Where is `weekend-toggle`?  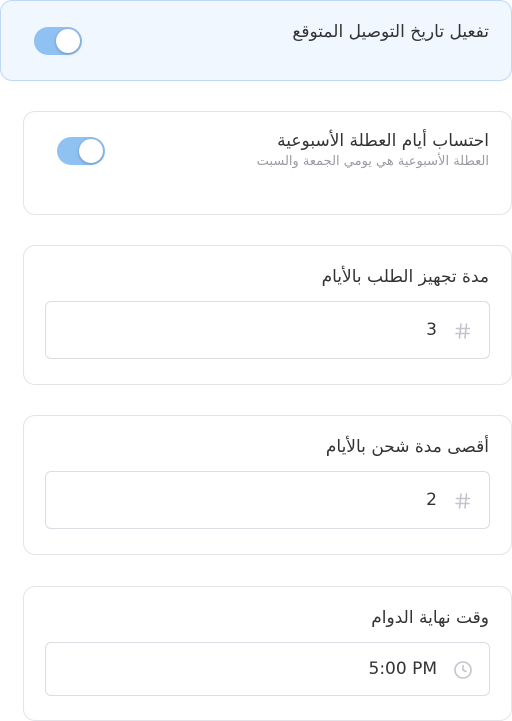
weekend-toggle is located at coordinates (81, 151).